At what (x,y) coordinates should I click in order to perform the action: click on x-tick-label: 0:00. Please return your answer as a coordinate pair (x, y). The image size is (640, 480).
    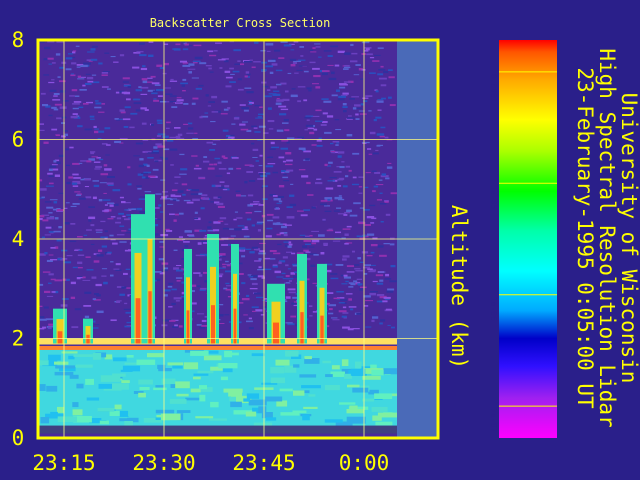
    Looking at the image, I should click on (364, 463).